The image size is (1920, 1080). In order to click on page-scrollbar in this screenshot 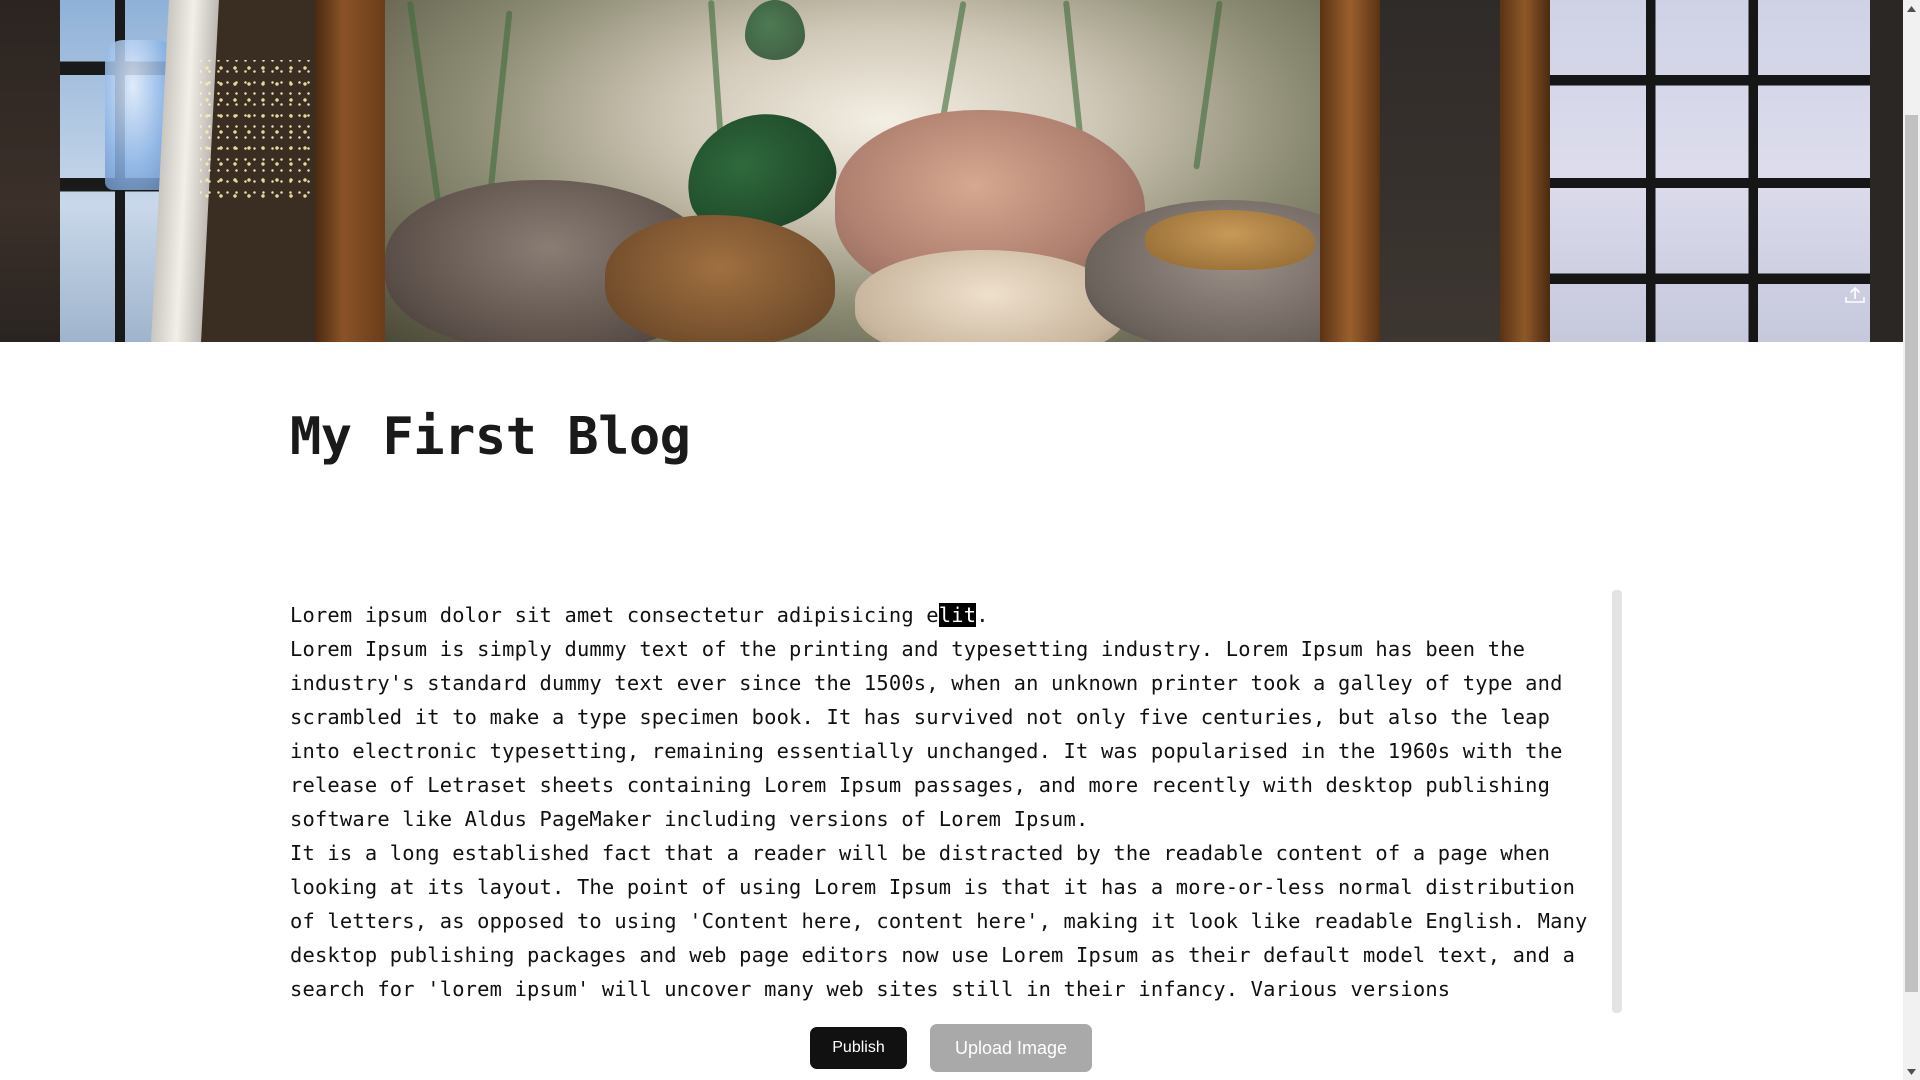, I will do `click(1911, 540)`.